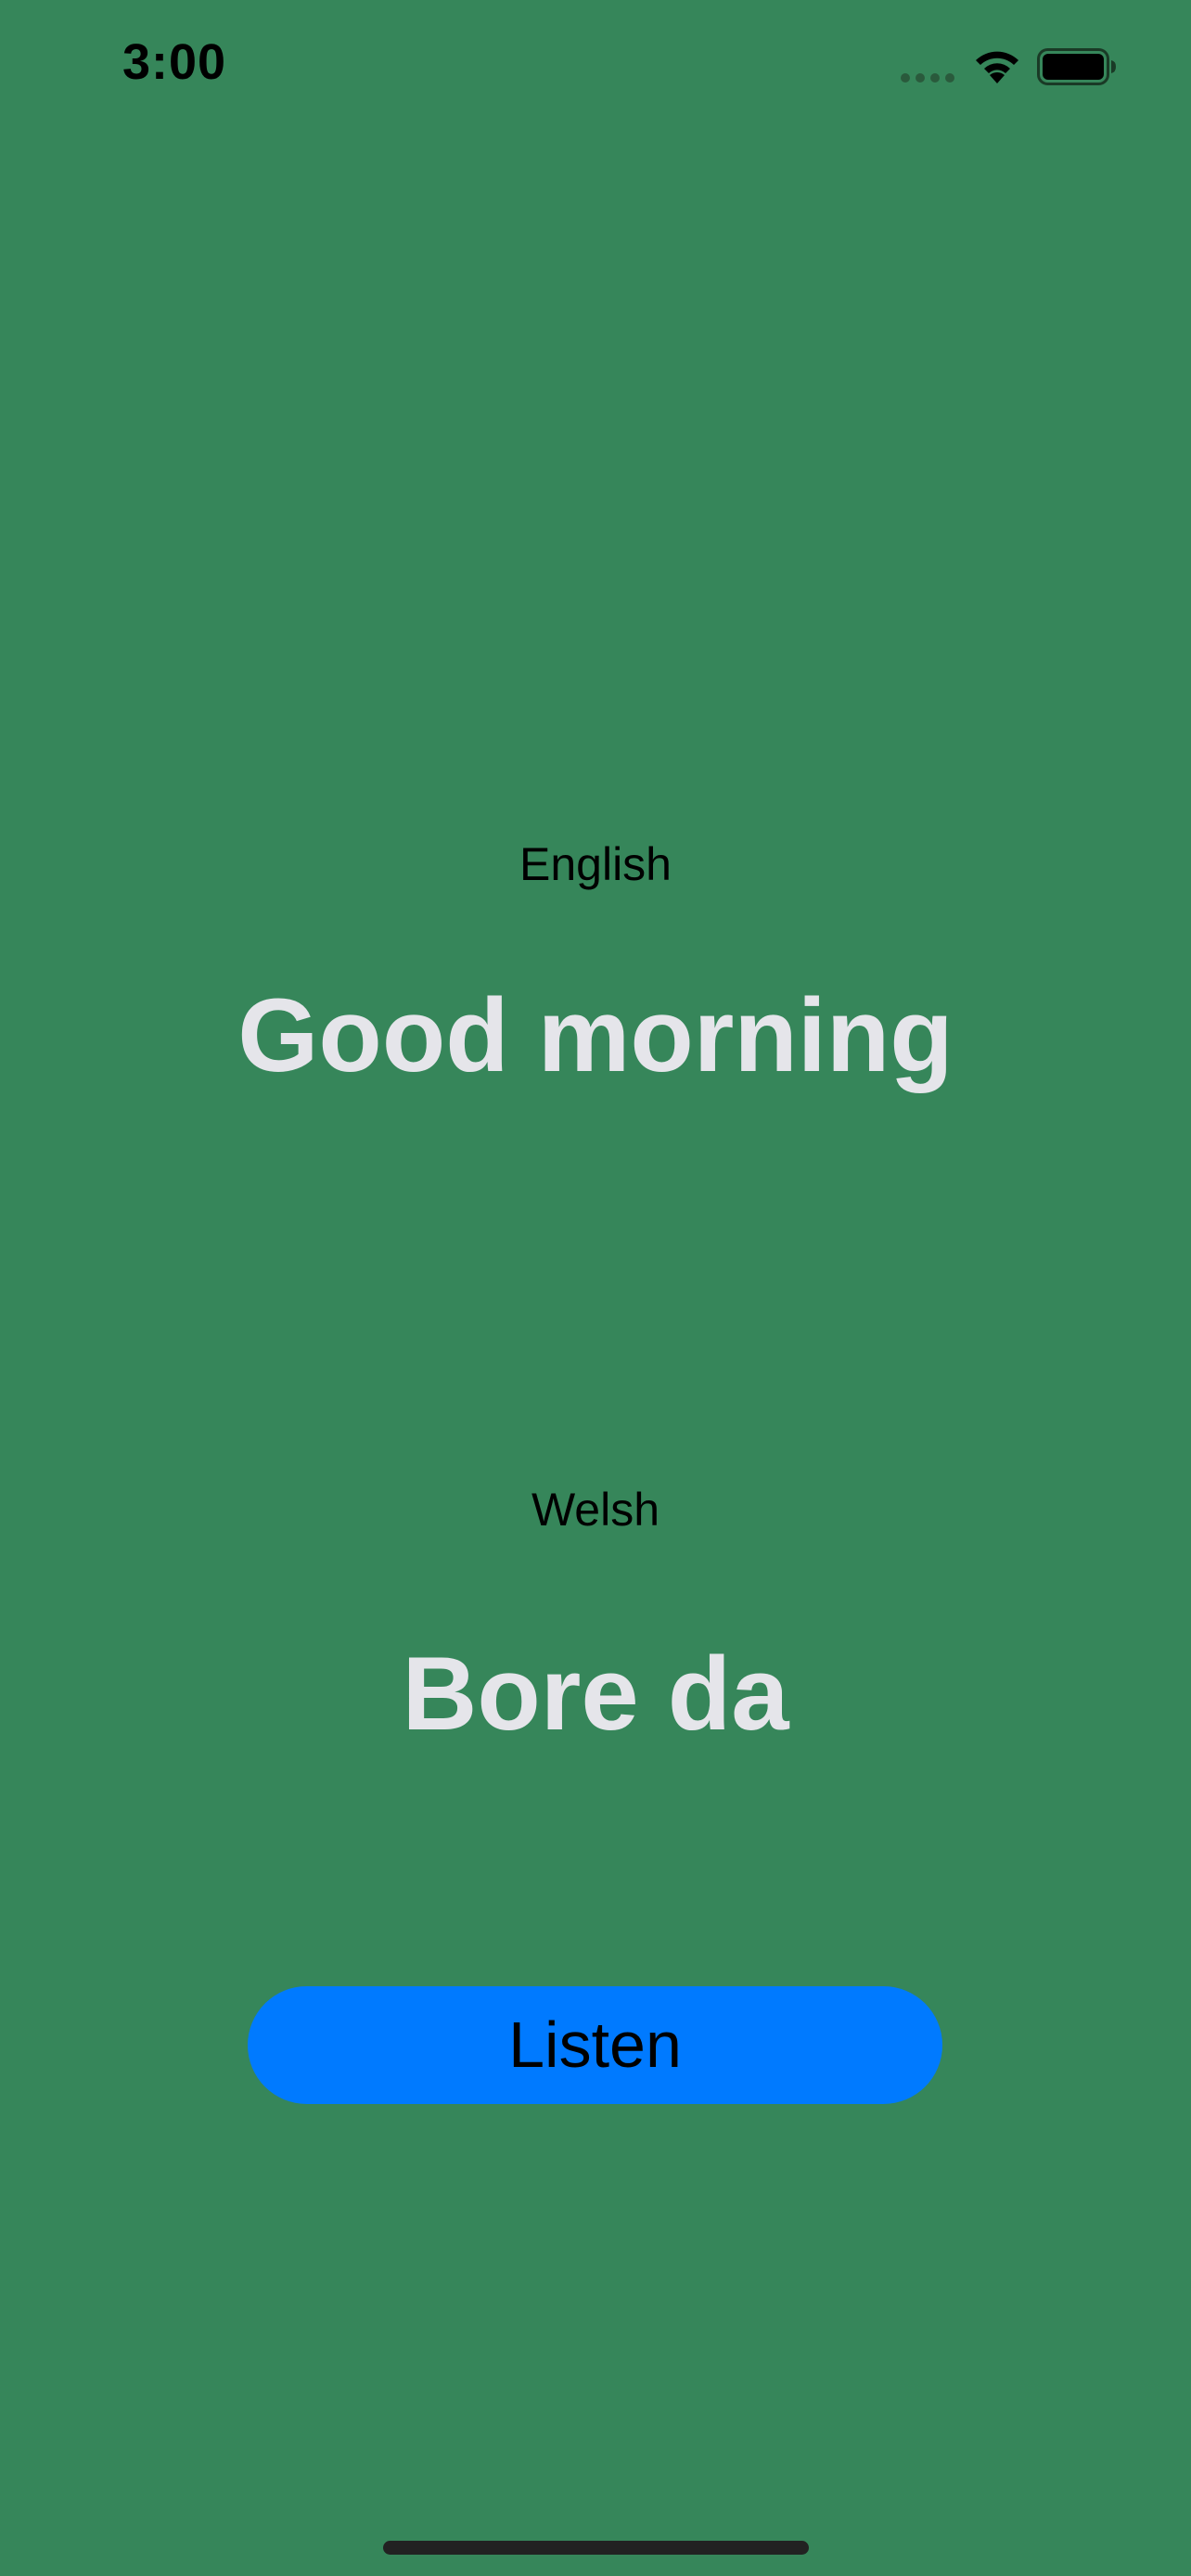 The image size is (1191, 2576). I want to click on battery-icon, so click(1076, 66).